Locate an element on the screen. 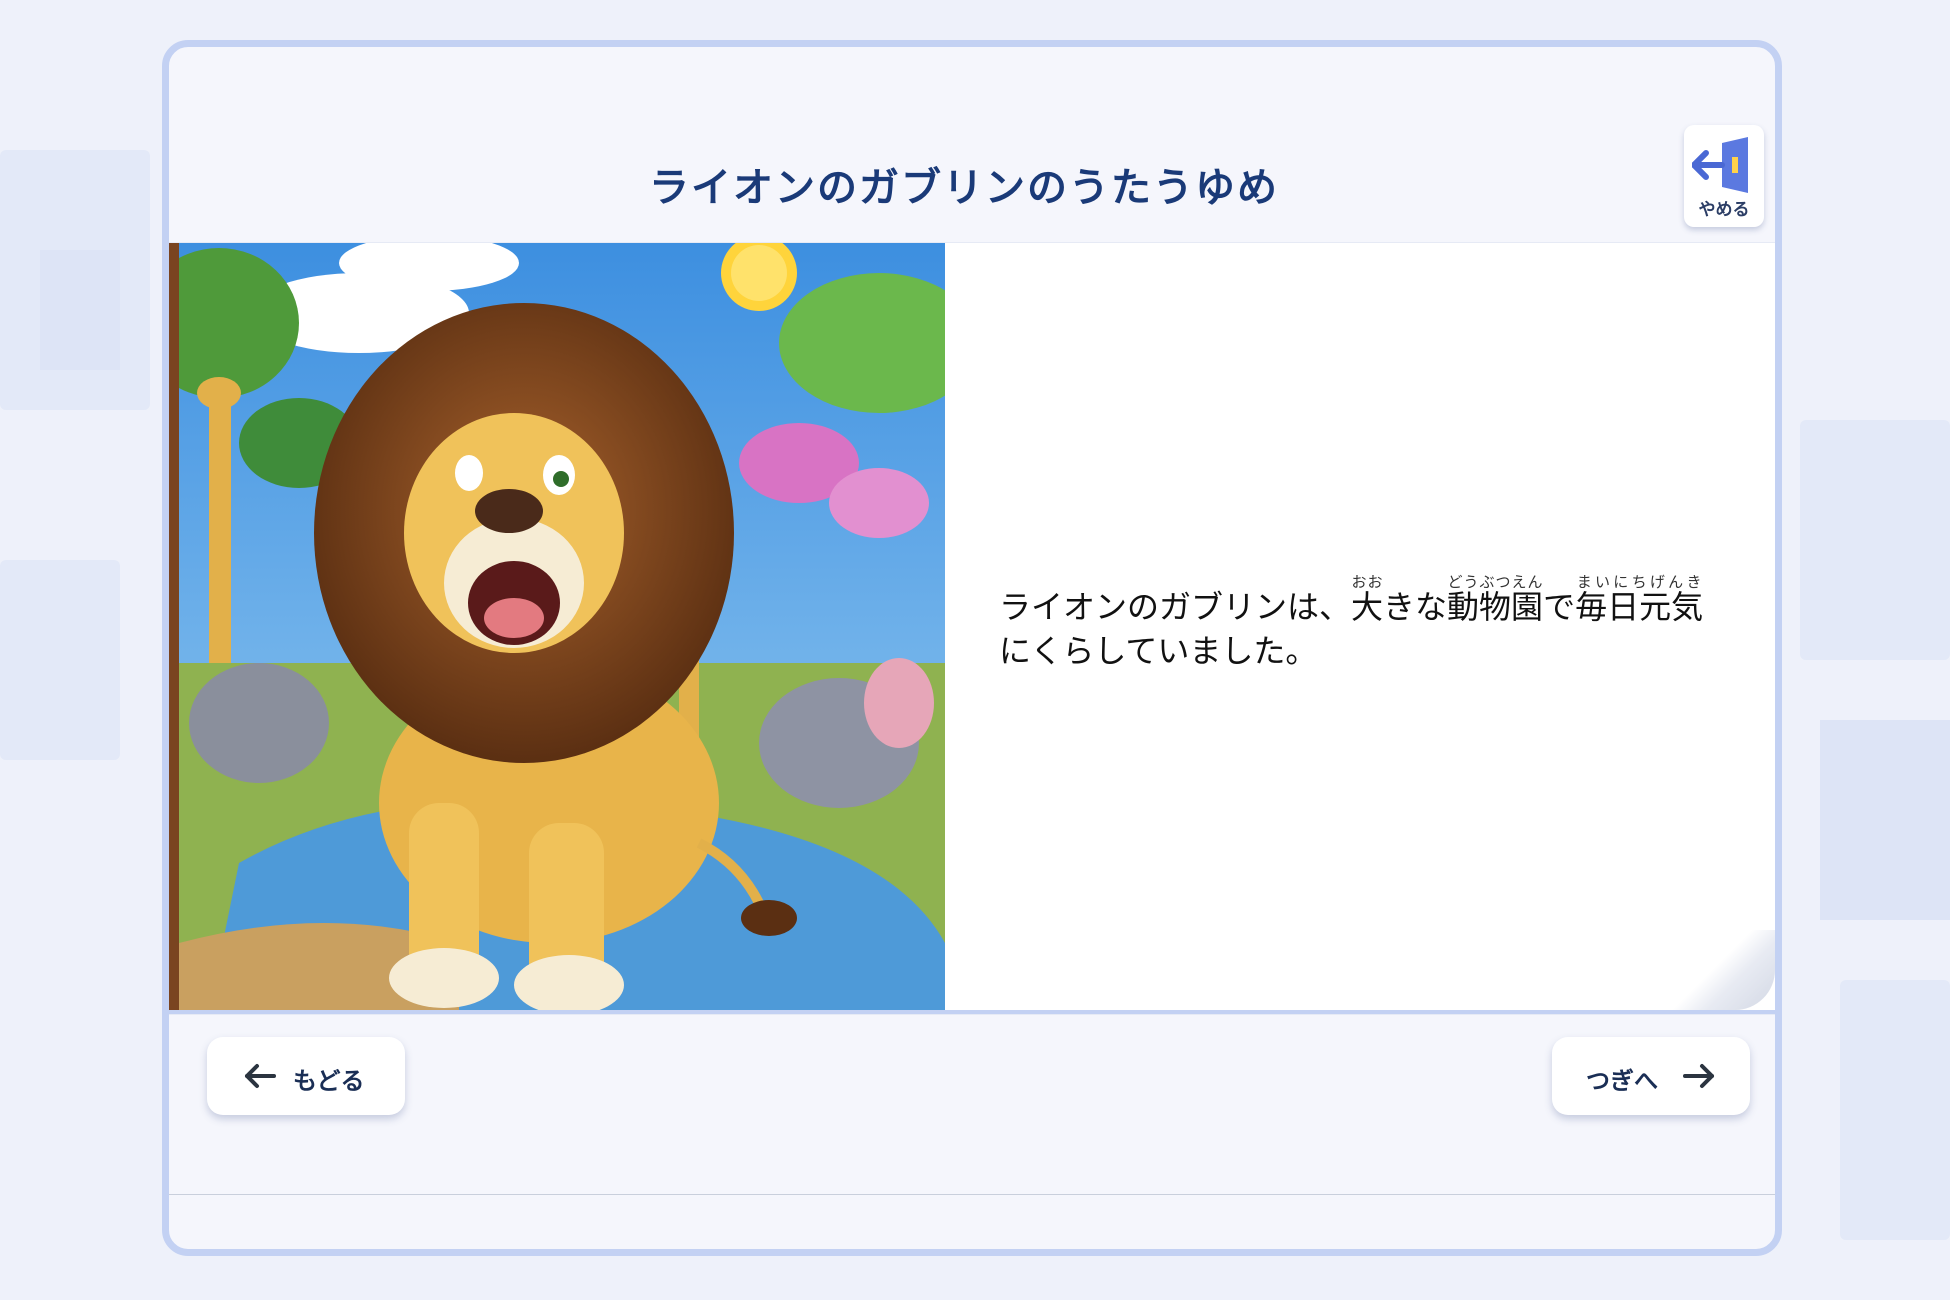 The image size is (1950, 1300). furigana-word: 動物園どうぶつえん is located at coordinates (1495, 599).